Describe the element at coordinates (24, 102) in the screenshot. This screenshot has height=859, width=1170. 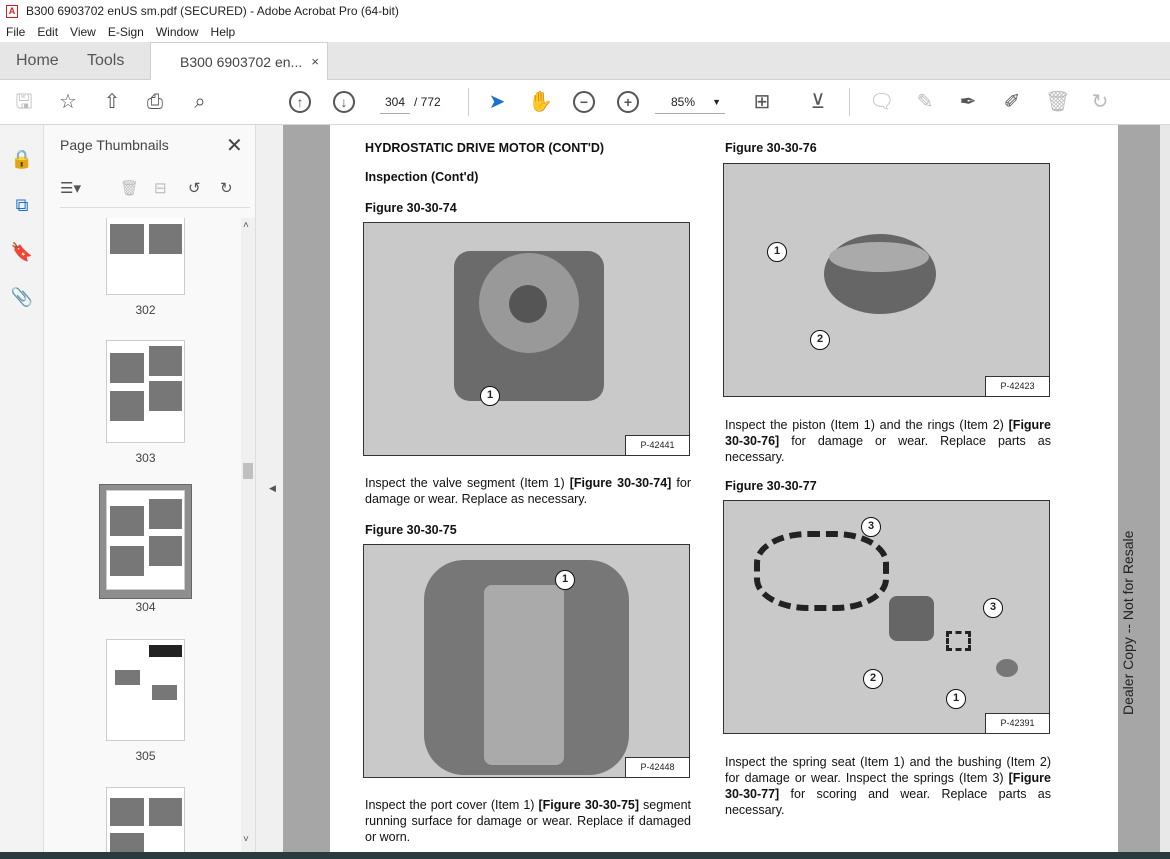
I see `save-icon: 🖫` at that location.